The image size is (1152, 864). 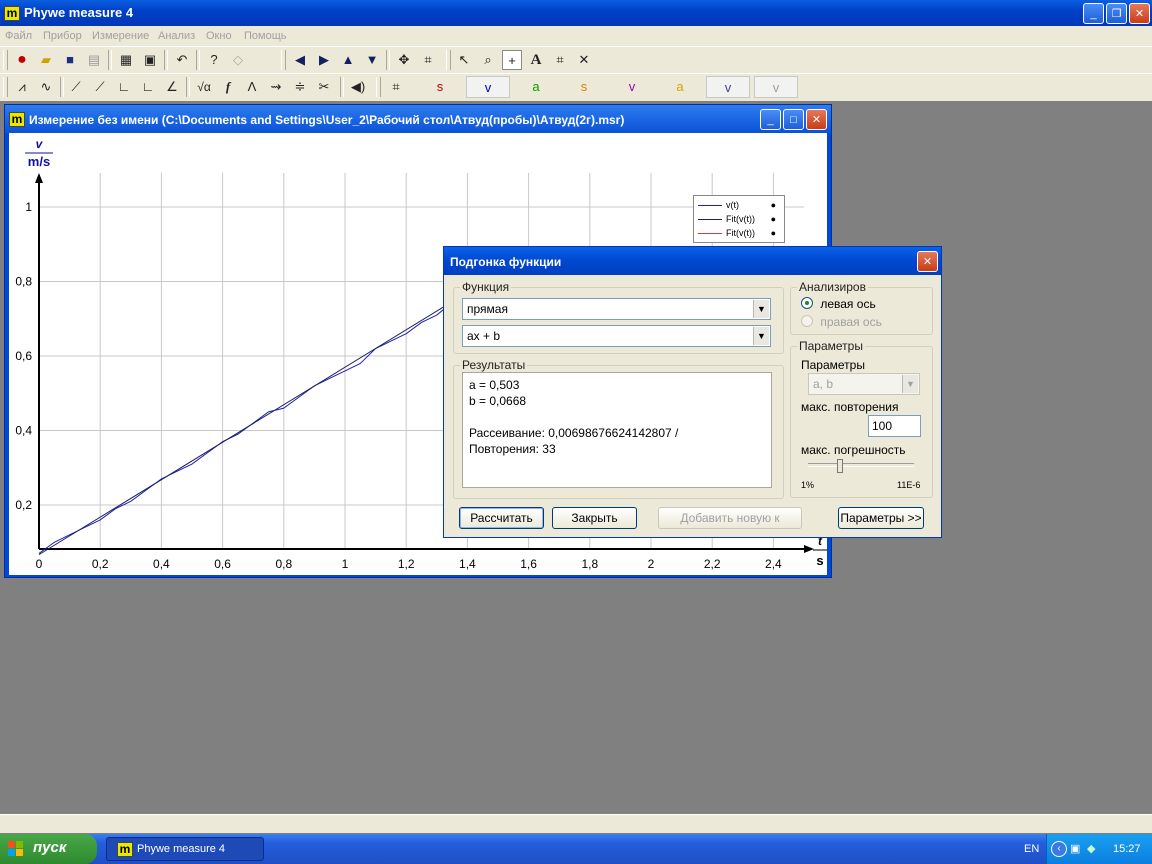 What do you see at coordinates (464, 60) in the screenshot?
I see `pointer-icon: ↖` at bounding box center [464, 60].